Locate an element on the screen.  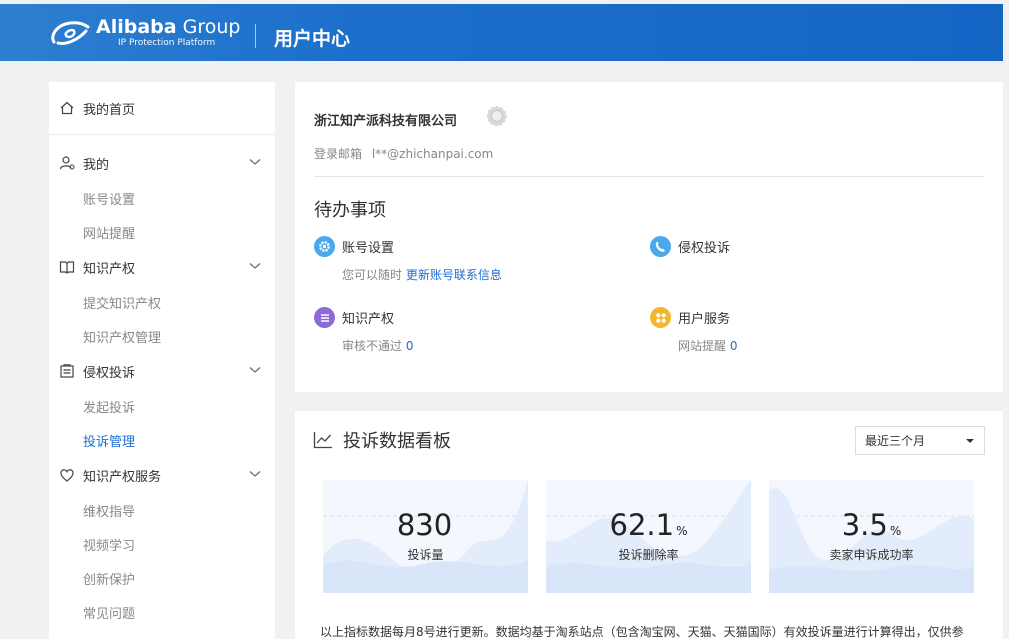
dashboard-title: 投诉数据看板 is located at coordinates (397, 441).